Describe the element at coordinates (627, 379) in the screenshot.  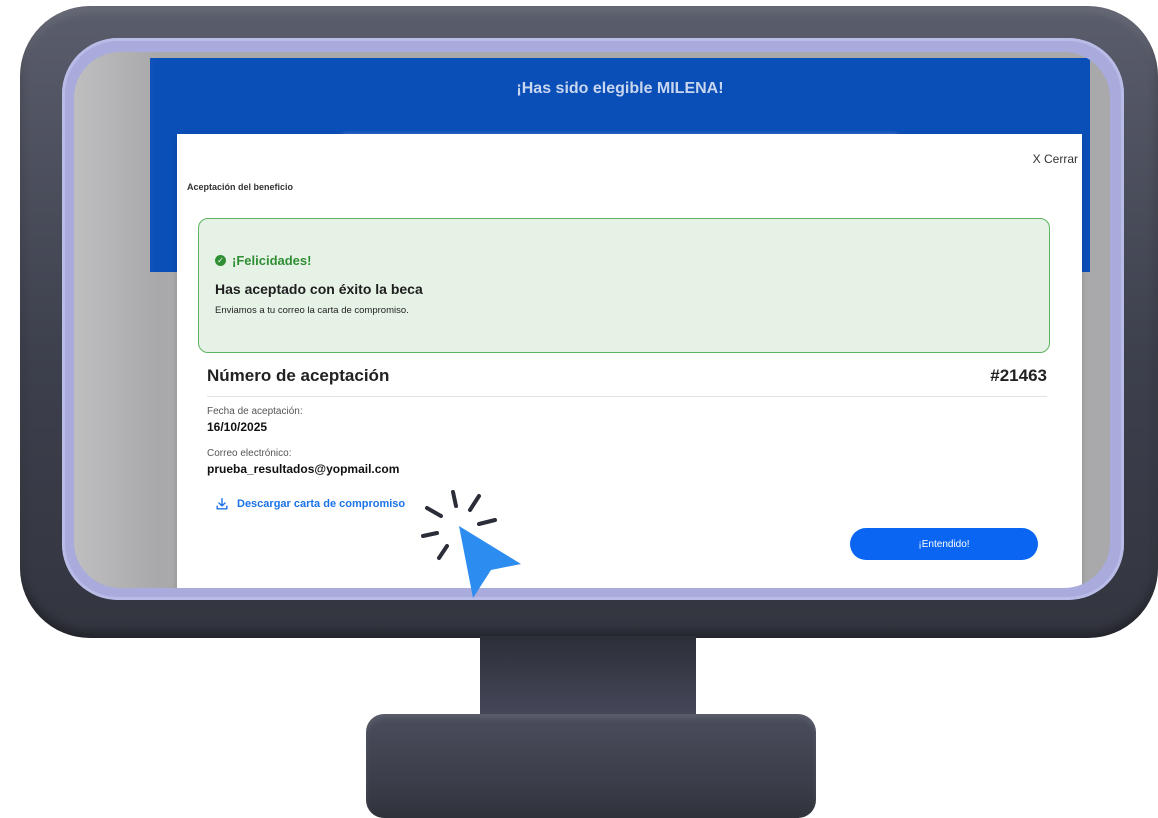
I see `acceptance-number-row: Número de aceptación #21463` at that location.